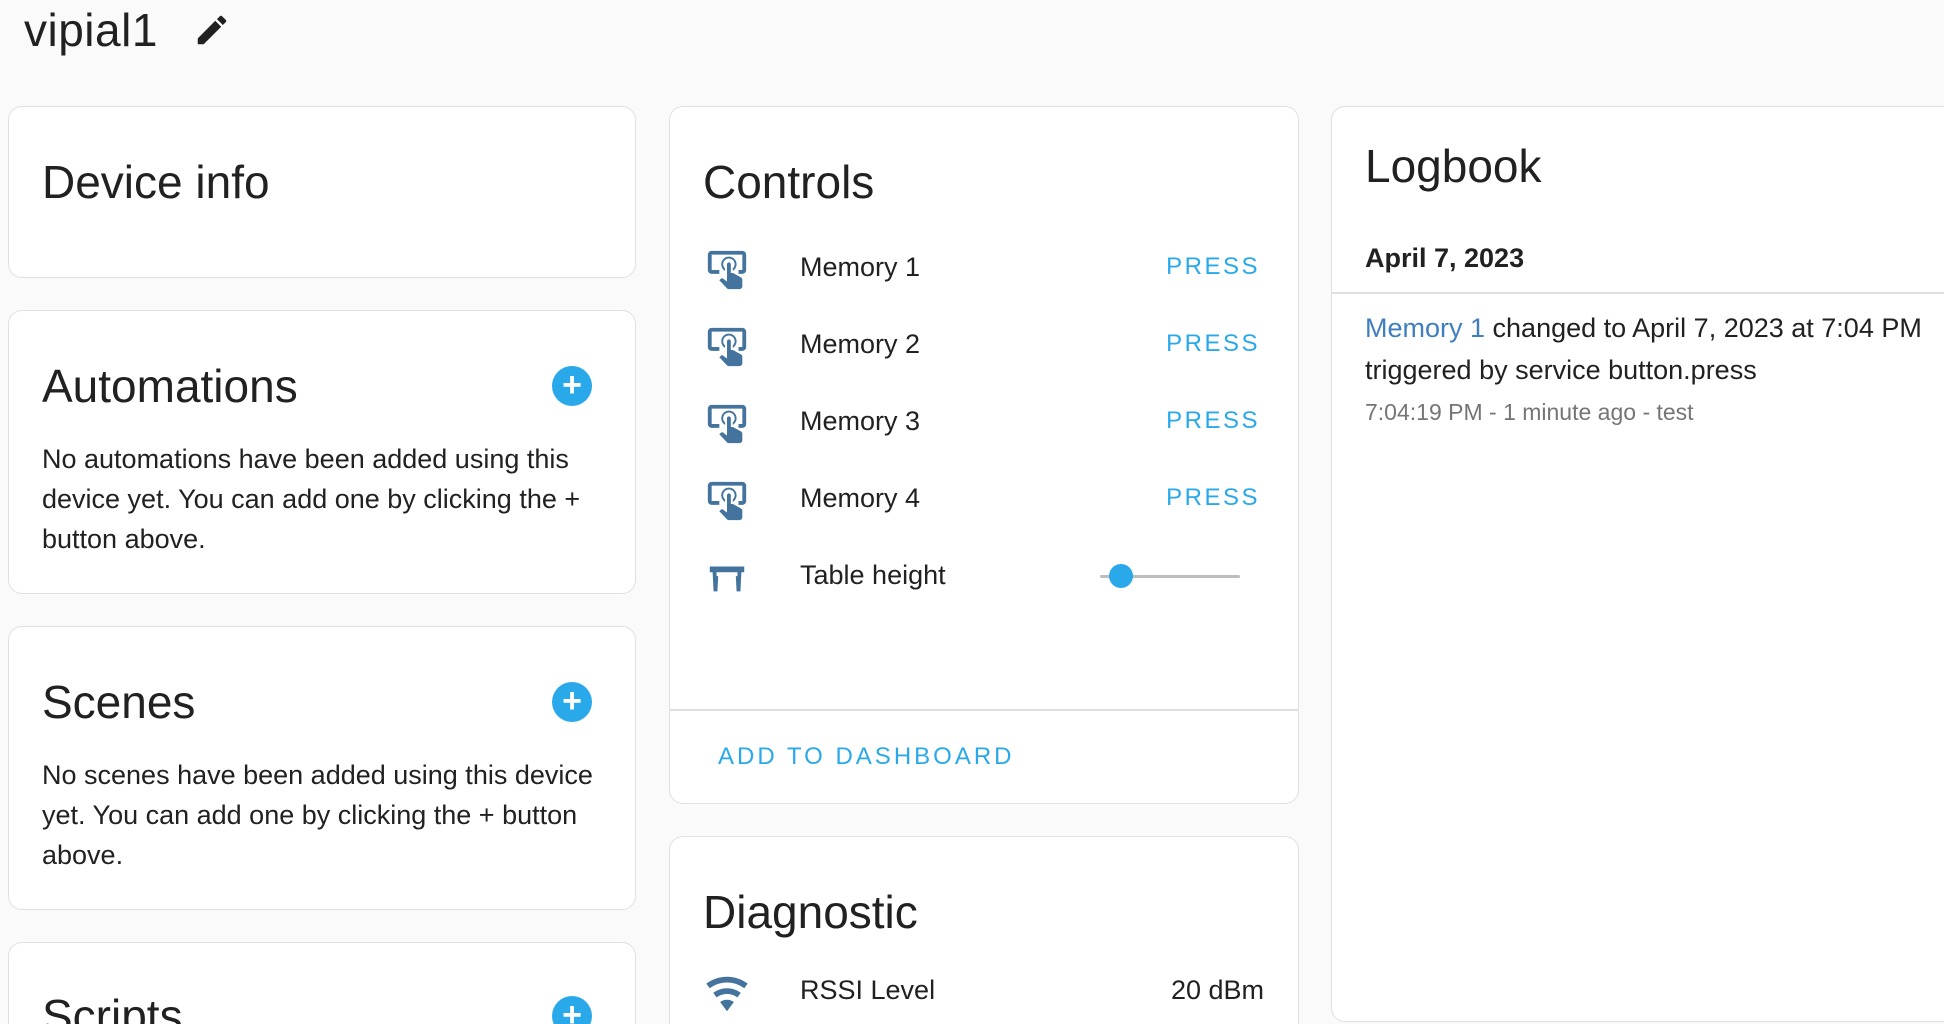  I want to click on slider-thumb, so click(1121, 576).